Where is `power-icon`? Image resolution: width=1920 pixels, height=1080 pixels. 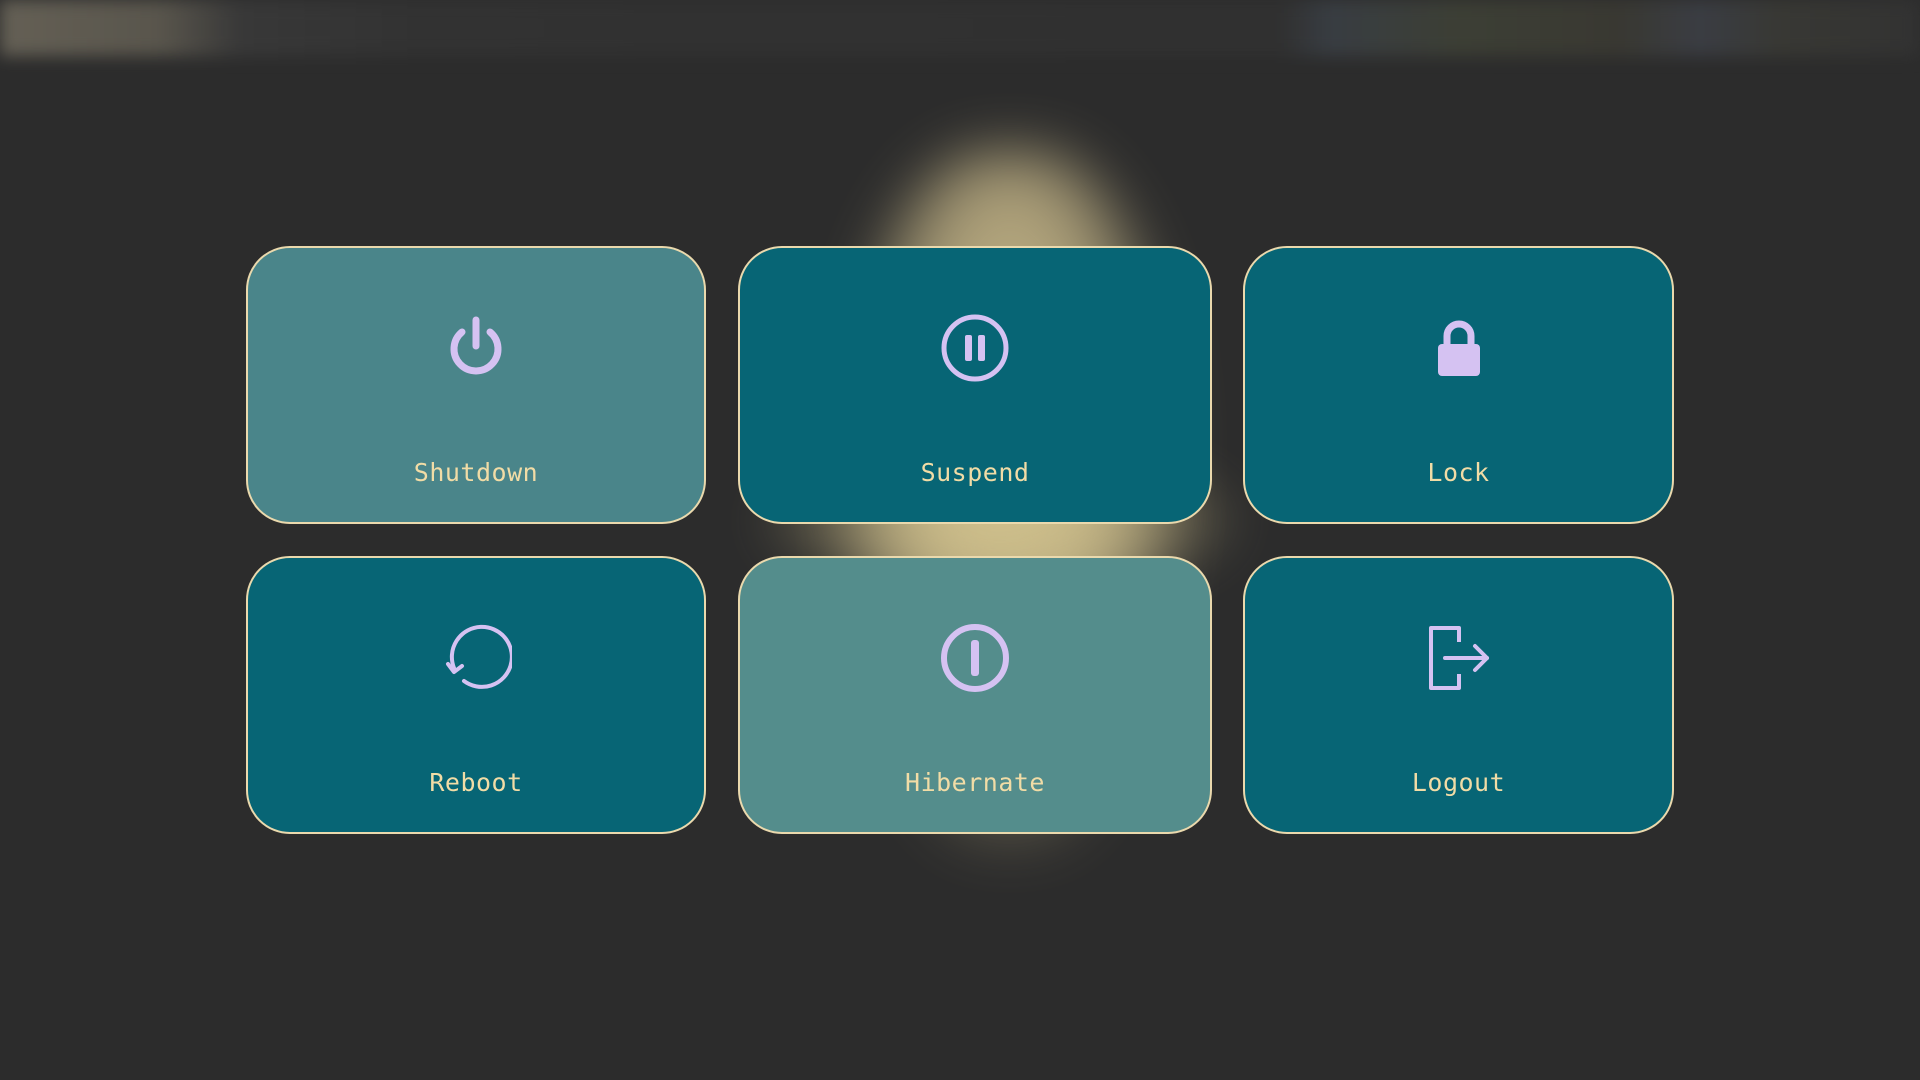 power-icon is located at coordinates (476, 345).